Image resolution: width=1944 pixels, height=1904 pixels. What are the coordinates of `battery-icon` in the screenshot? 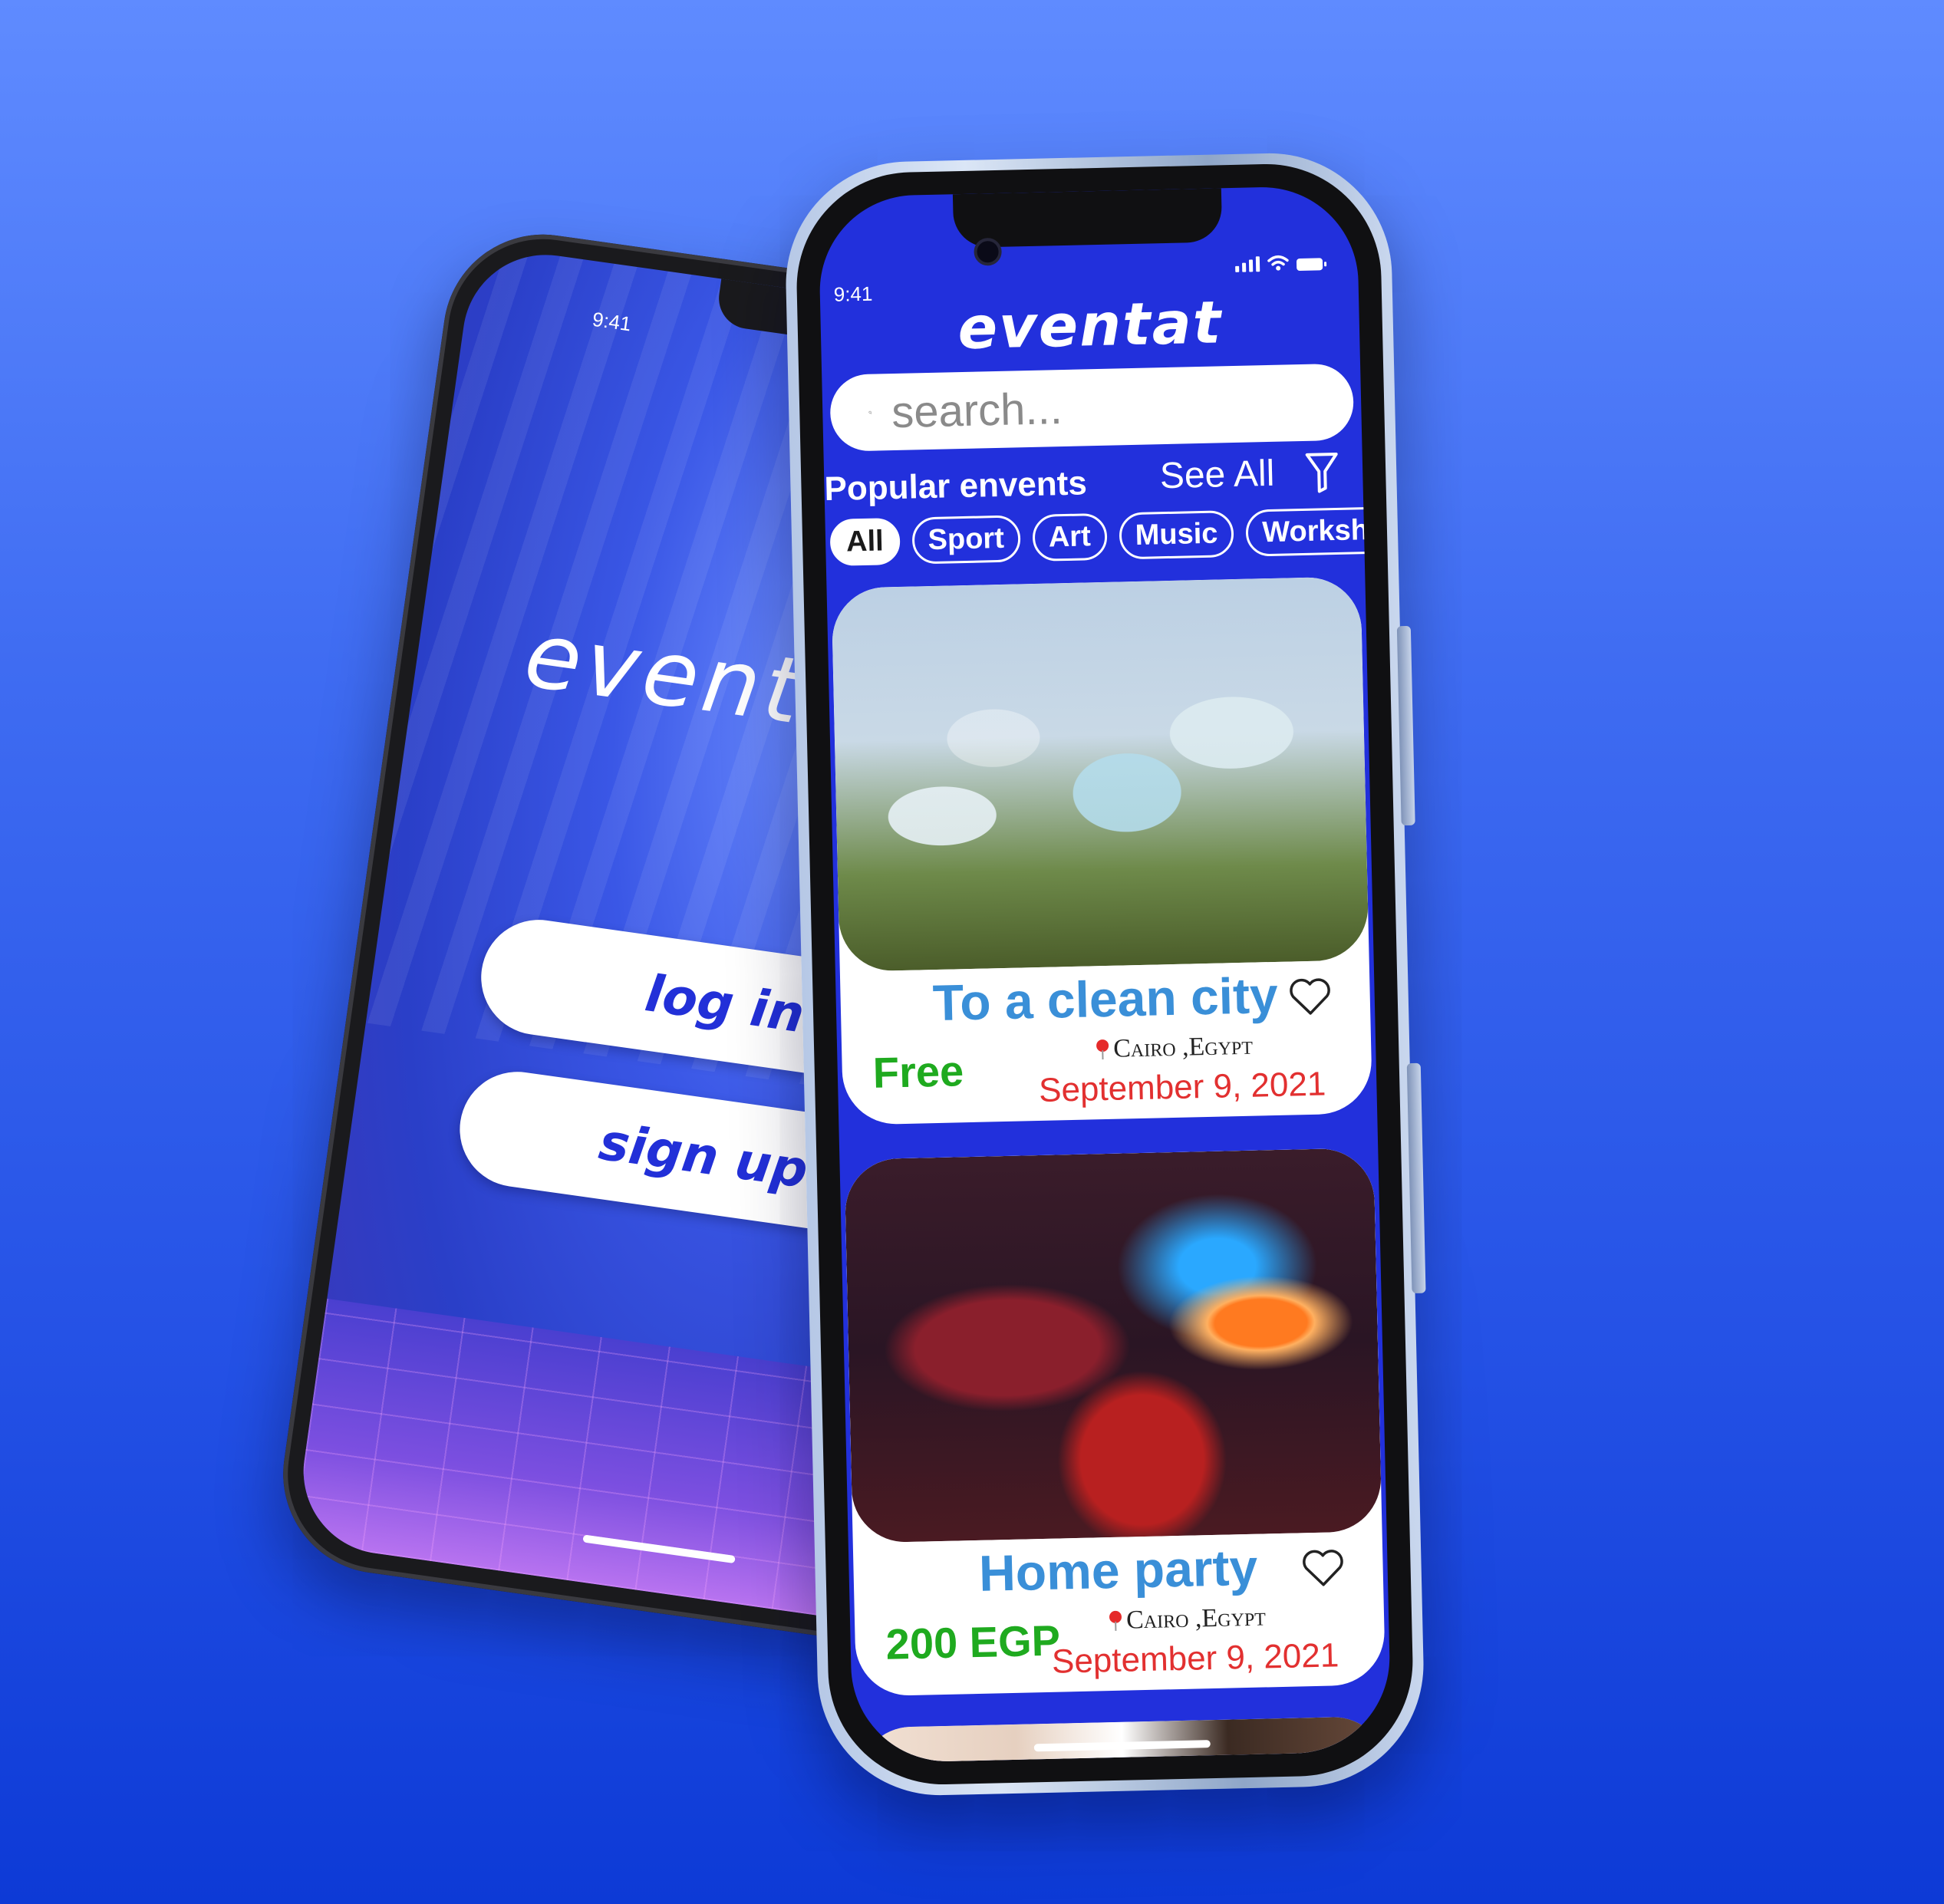 It's located at (1309, 265).